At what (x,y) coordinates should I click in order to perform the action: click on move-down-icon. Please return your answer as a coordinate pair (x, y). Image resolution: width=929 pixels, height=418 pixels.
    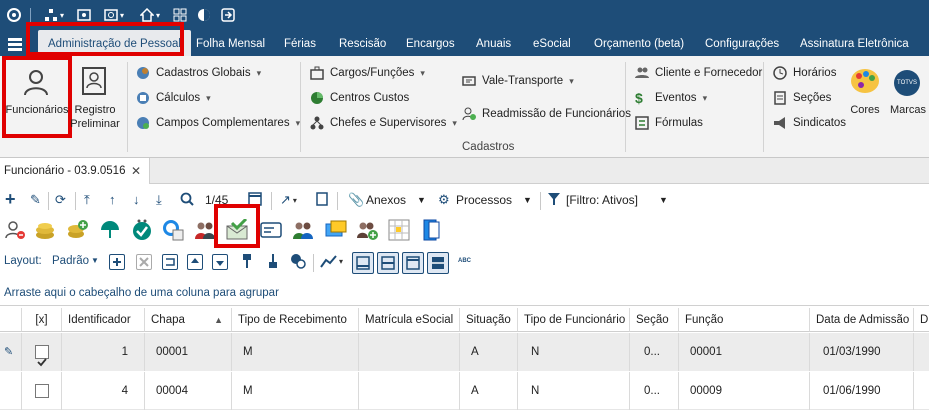
    Looking at the image, I should click on (220, 262).